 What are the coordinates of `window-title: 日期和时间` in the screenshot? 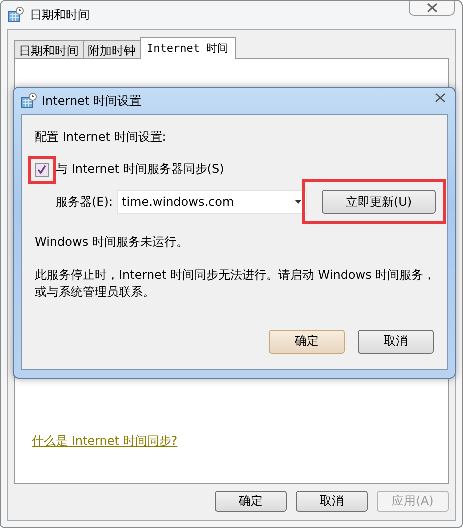 It's located at (60, 15).